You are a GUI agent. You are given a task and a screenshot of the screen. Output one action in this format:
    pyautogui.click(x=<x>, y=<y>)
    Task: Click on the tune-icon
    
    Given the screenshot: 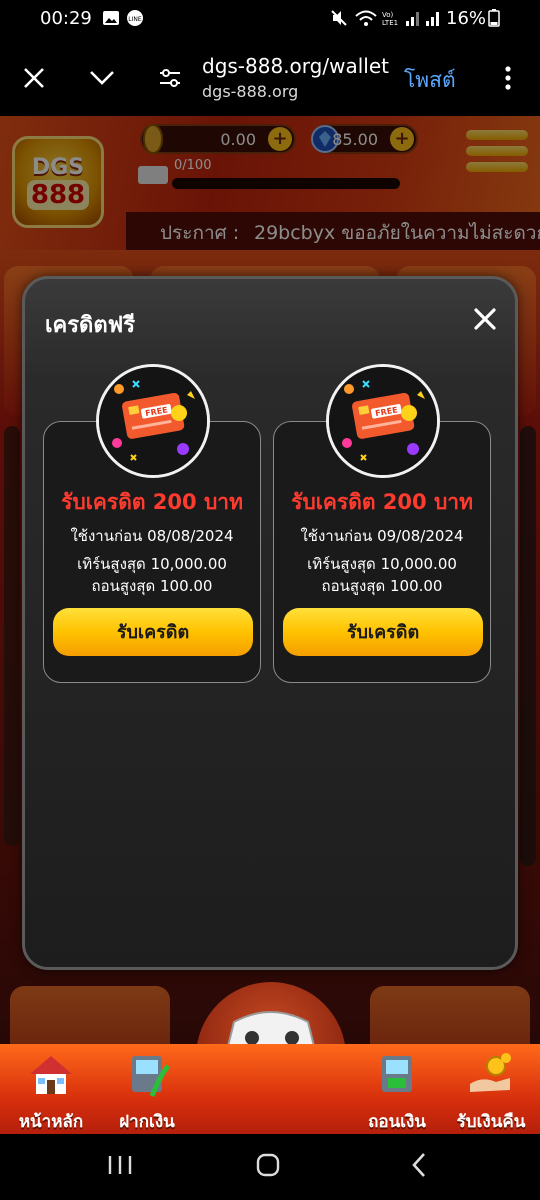 What is the action you would take?
    pyautogui.click(x=170, y=78)
    